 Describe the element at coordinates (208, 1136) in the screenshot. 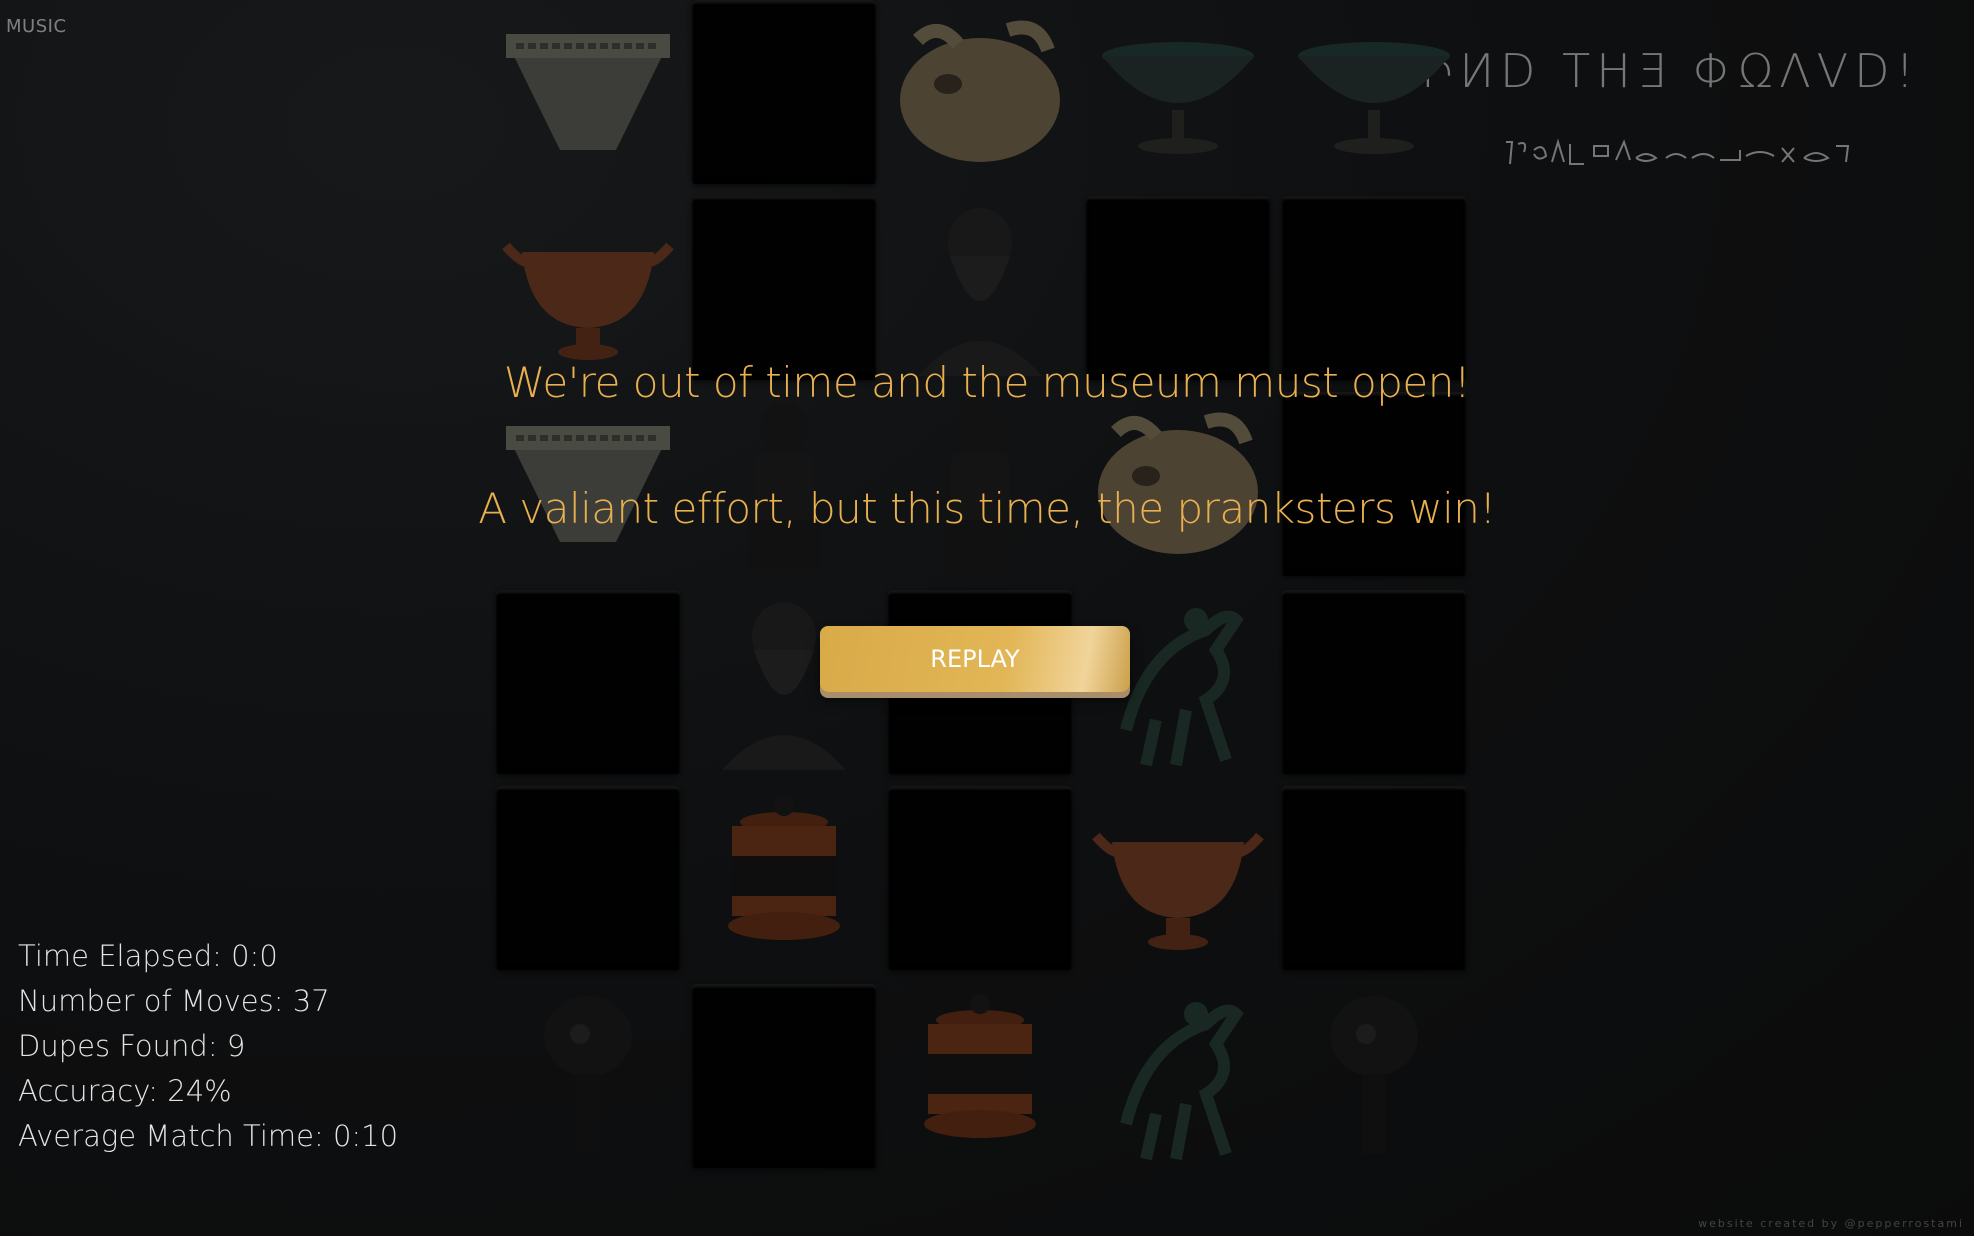

I see `average-match-time: Average Match Time: 0:10` at that location.